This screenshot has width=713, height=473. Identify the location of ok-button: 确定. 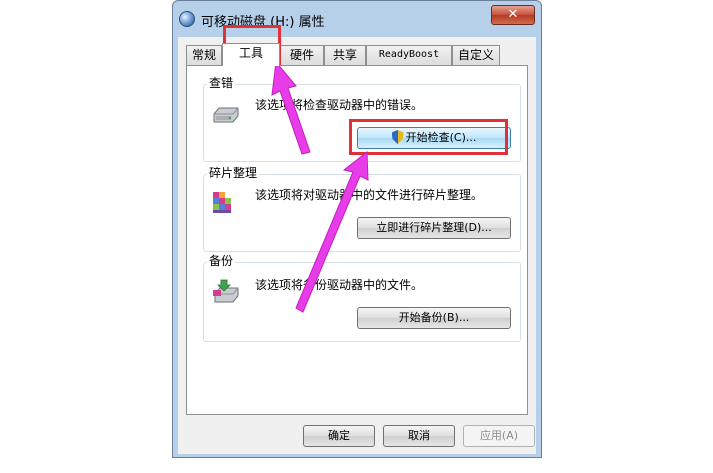
(339, 436).